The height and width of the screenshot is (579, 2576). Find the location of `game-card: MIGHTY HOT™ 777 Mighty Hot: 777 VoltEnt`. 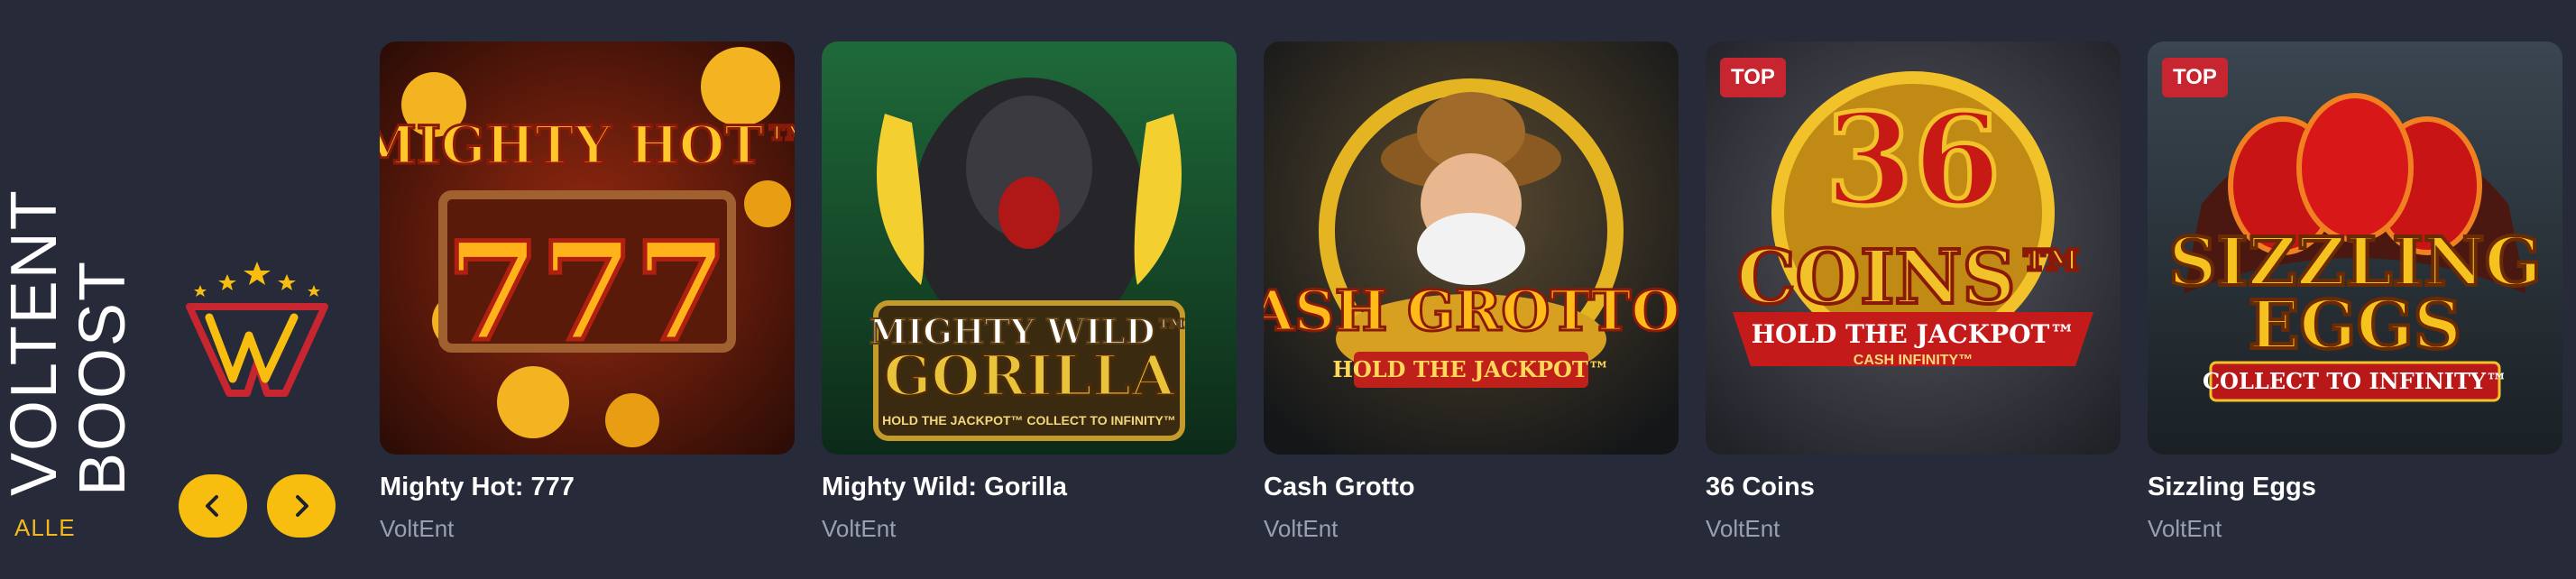

game-card: MIGHTY HOT™ 777 Mighty Hot: 777 VoltEnt is located at coordinates (588, 292).